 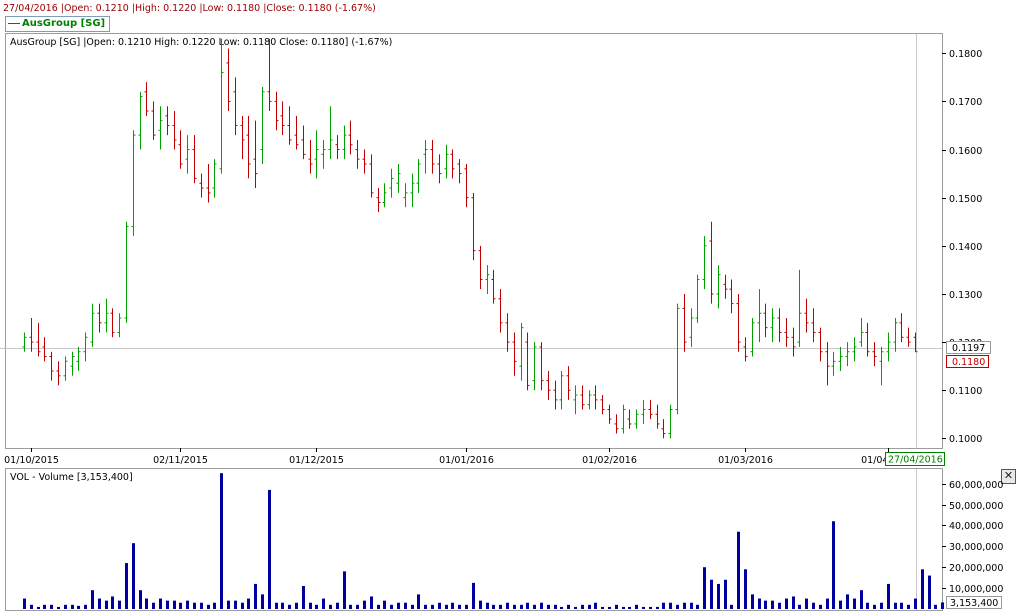 I want to click on last-date-label: 27/04/2016, so click(x=915, y=460).